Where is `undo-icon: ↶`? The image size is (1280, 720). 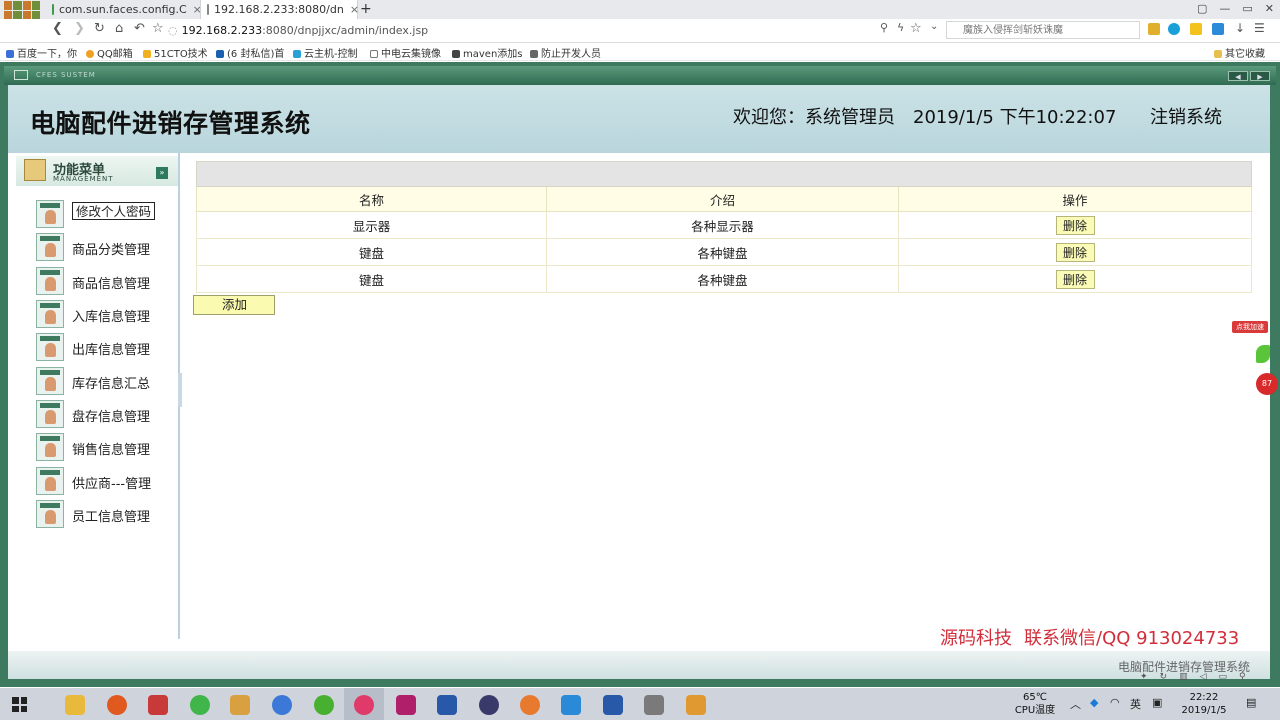
undo-icon: ↶ is located at coordinates (139, 28).